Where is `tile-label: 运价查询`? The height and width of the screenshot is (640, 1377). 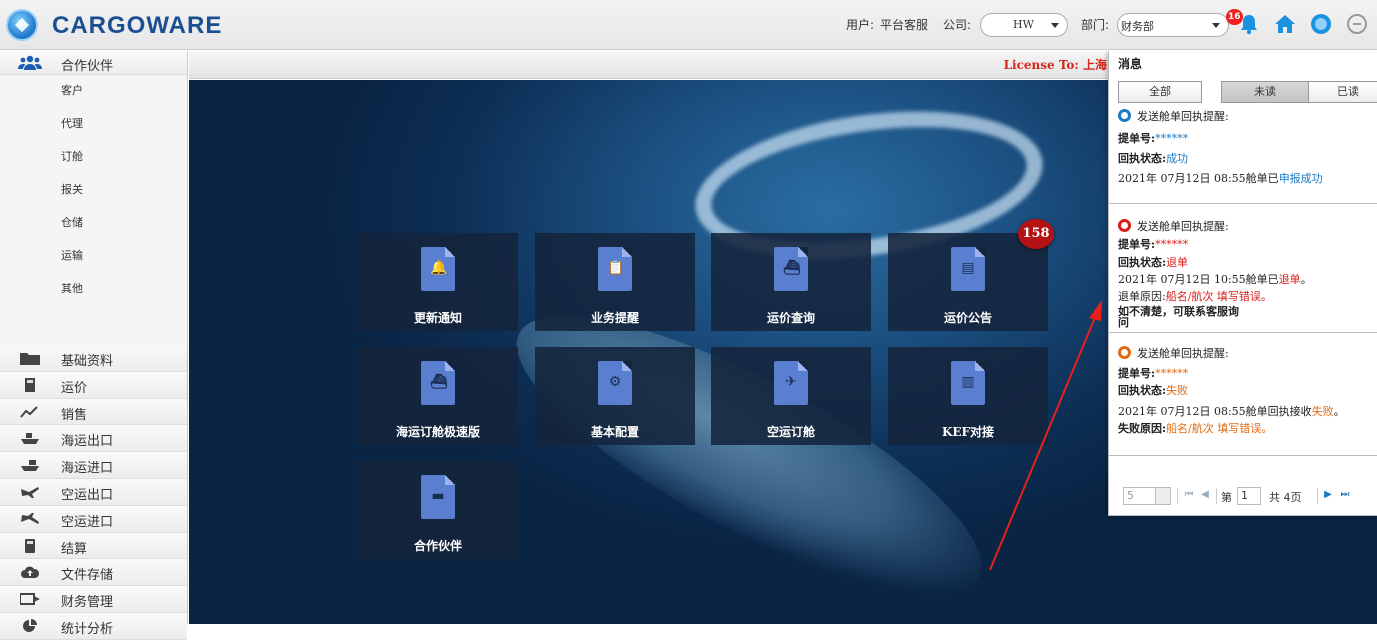
tile-label: 运价查询 is located at coordinates (790, 318).